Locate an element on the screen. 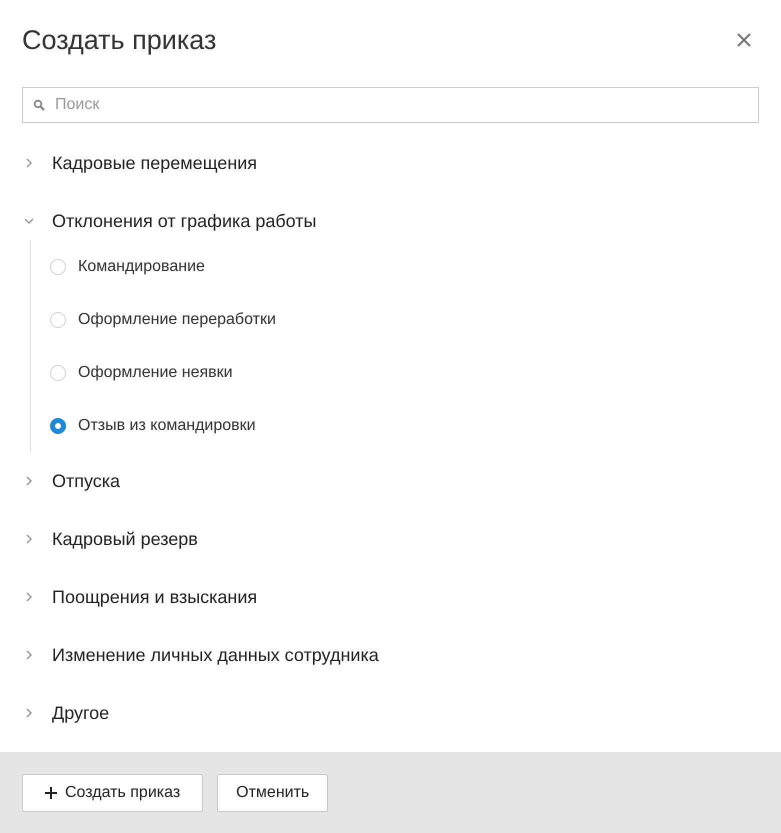  option-label: Отзыв из командировки is located at coordinates (167, 425).